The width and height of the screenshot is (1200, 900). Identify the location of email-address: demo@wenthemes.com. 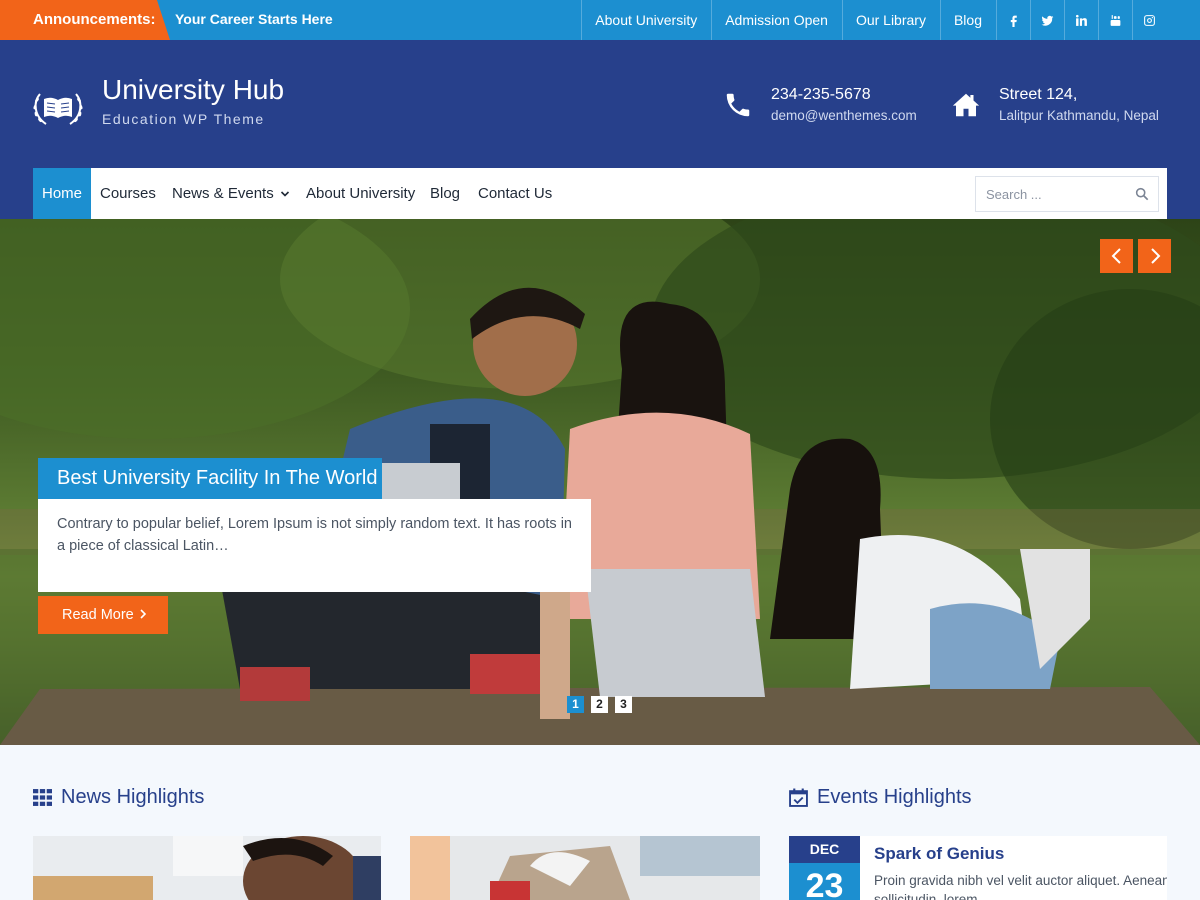
(844, 115).